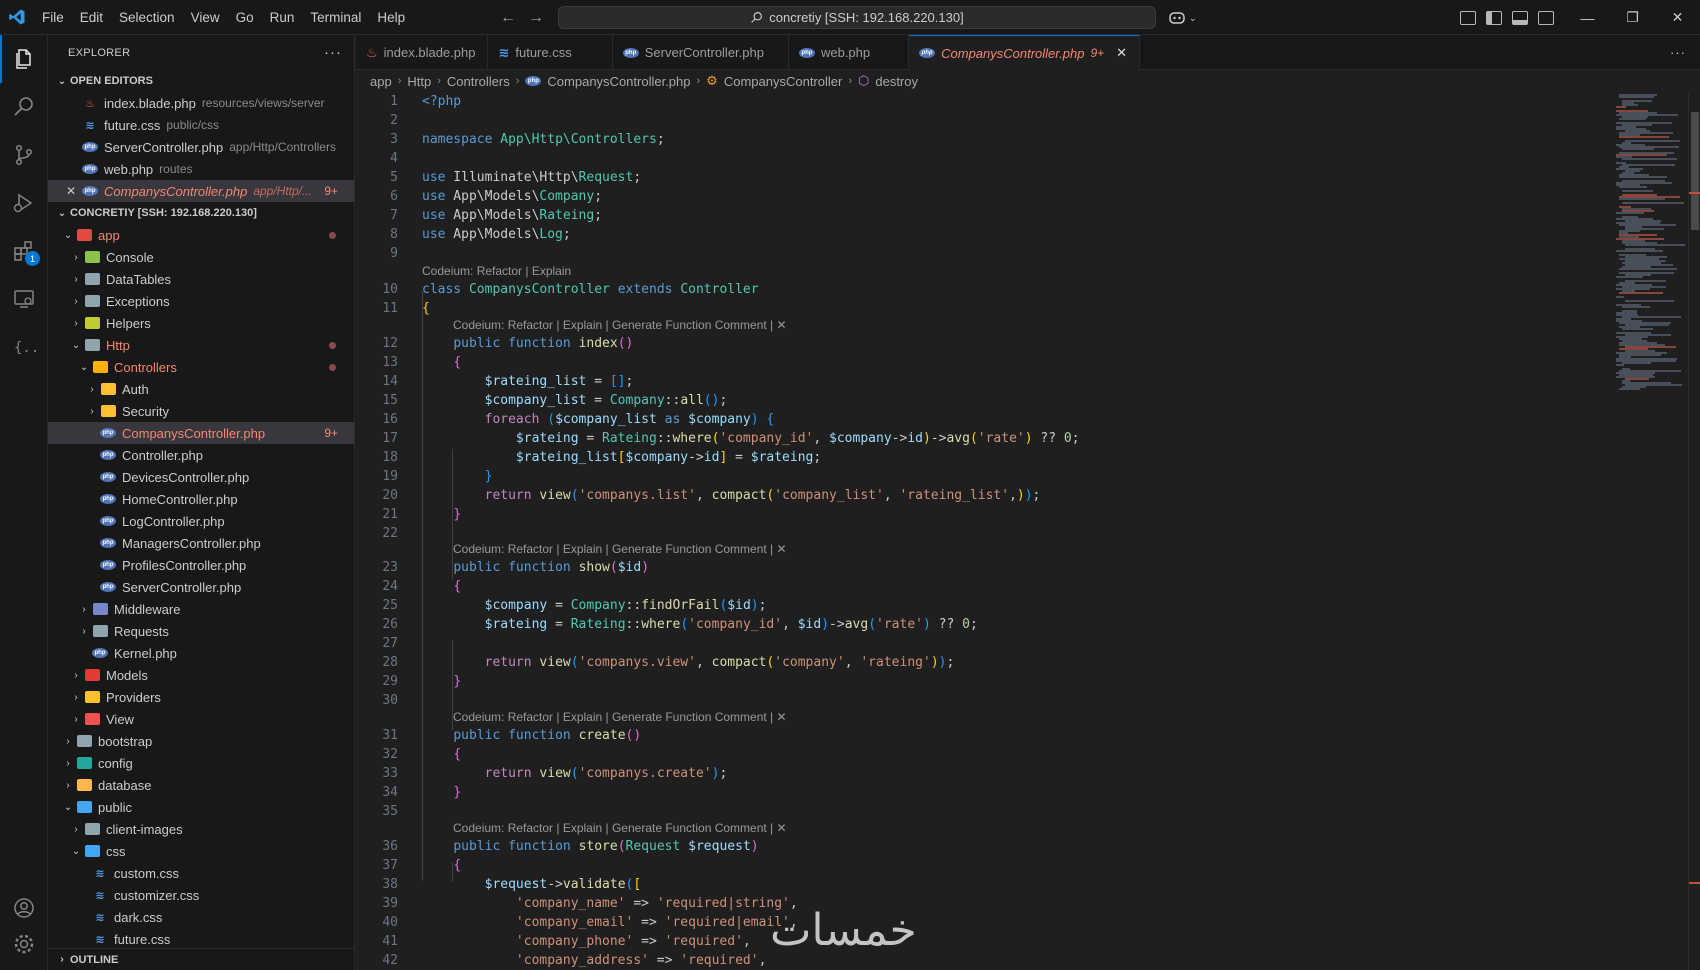  I want to click on tree-folder: › Console, so click(201, 257).